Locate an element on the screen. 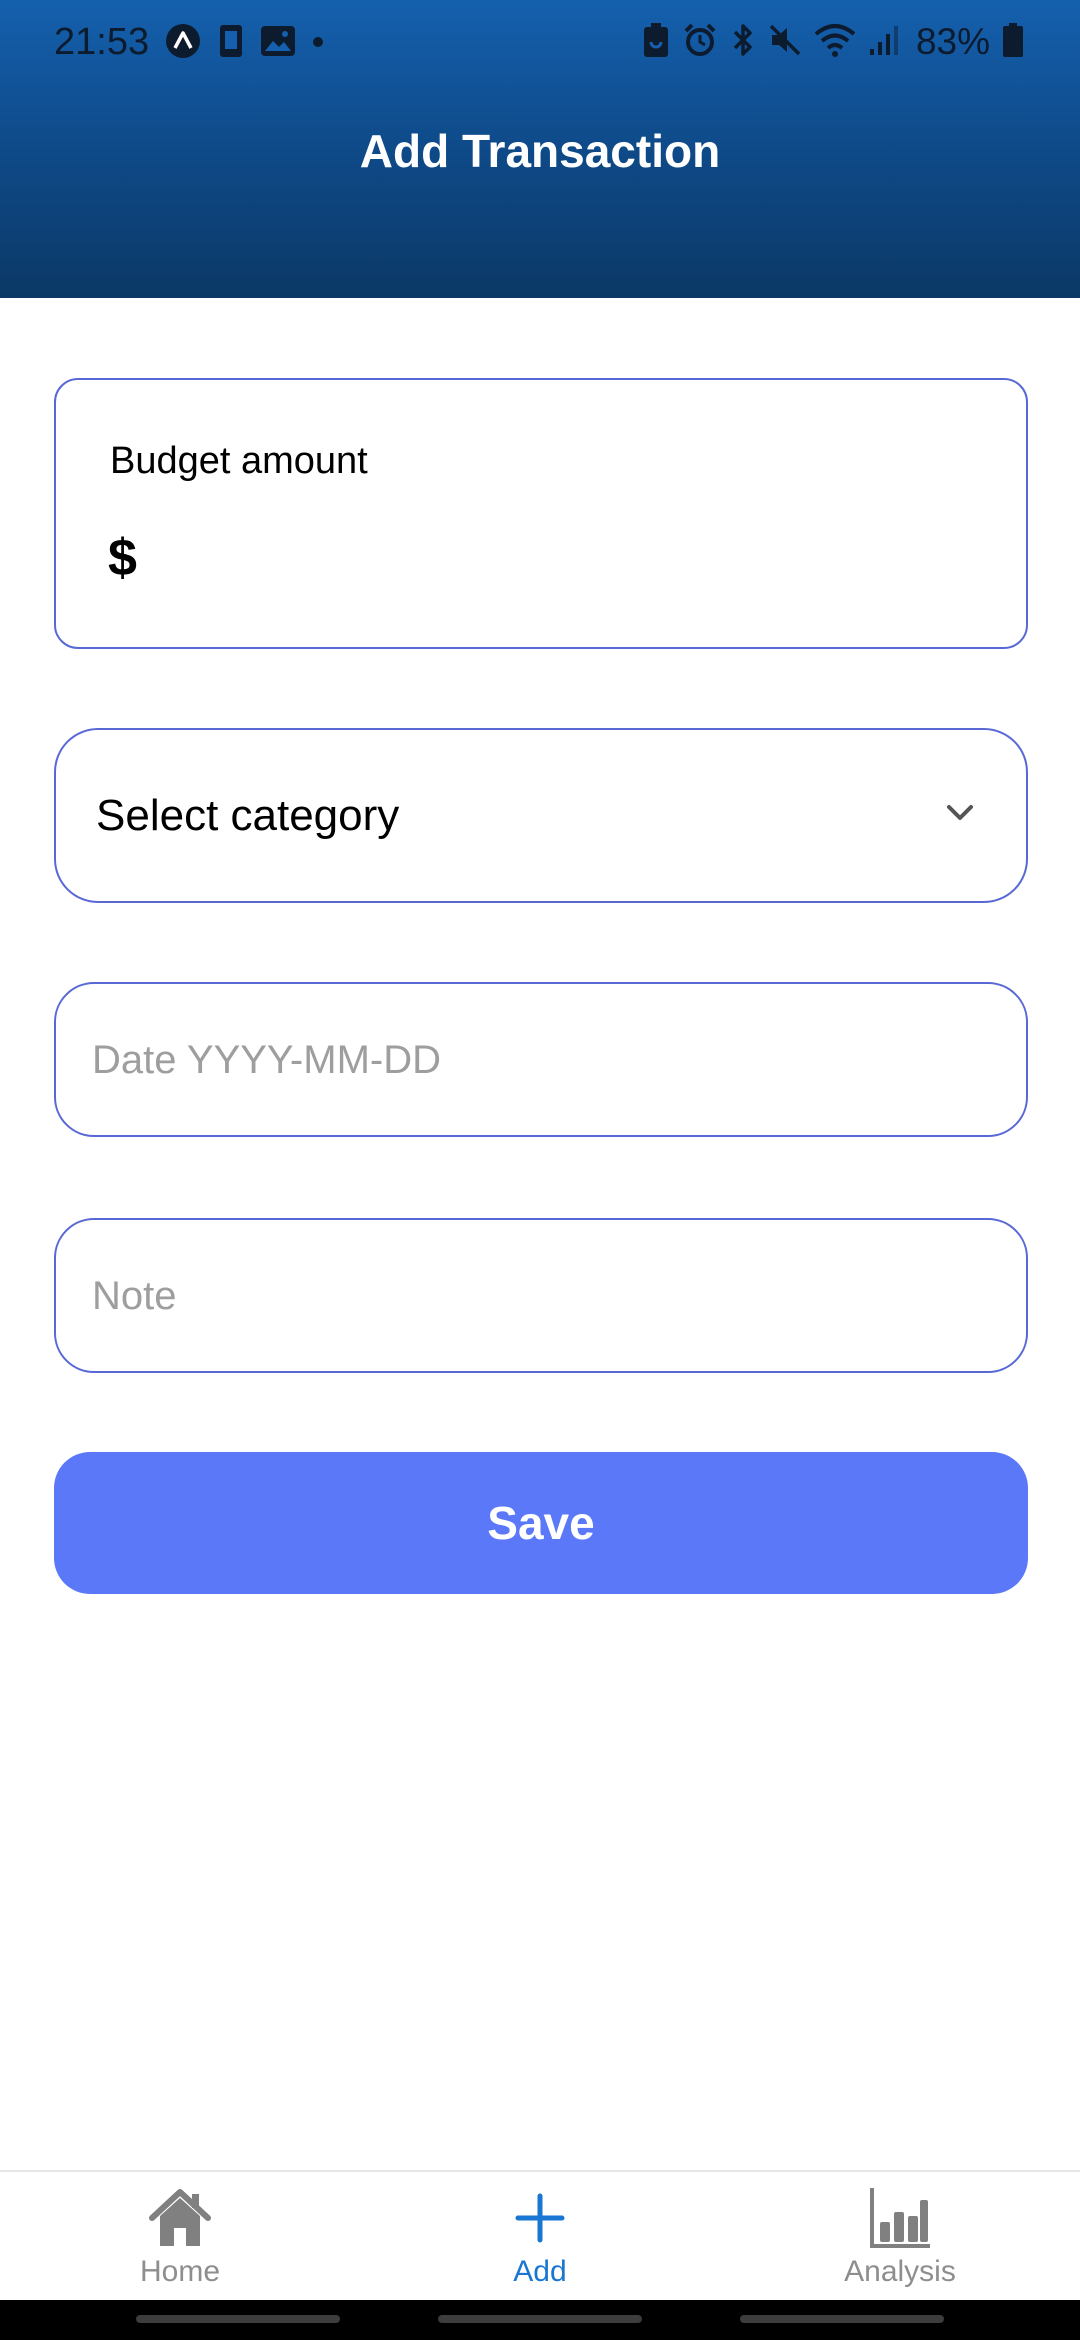 This screenshot has width=1080, height=2340. nav-item-home: Home is located at coordinates (180, 2237).